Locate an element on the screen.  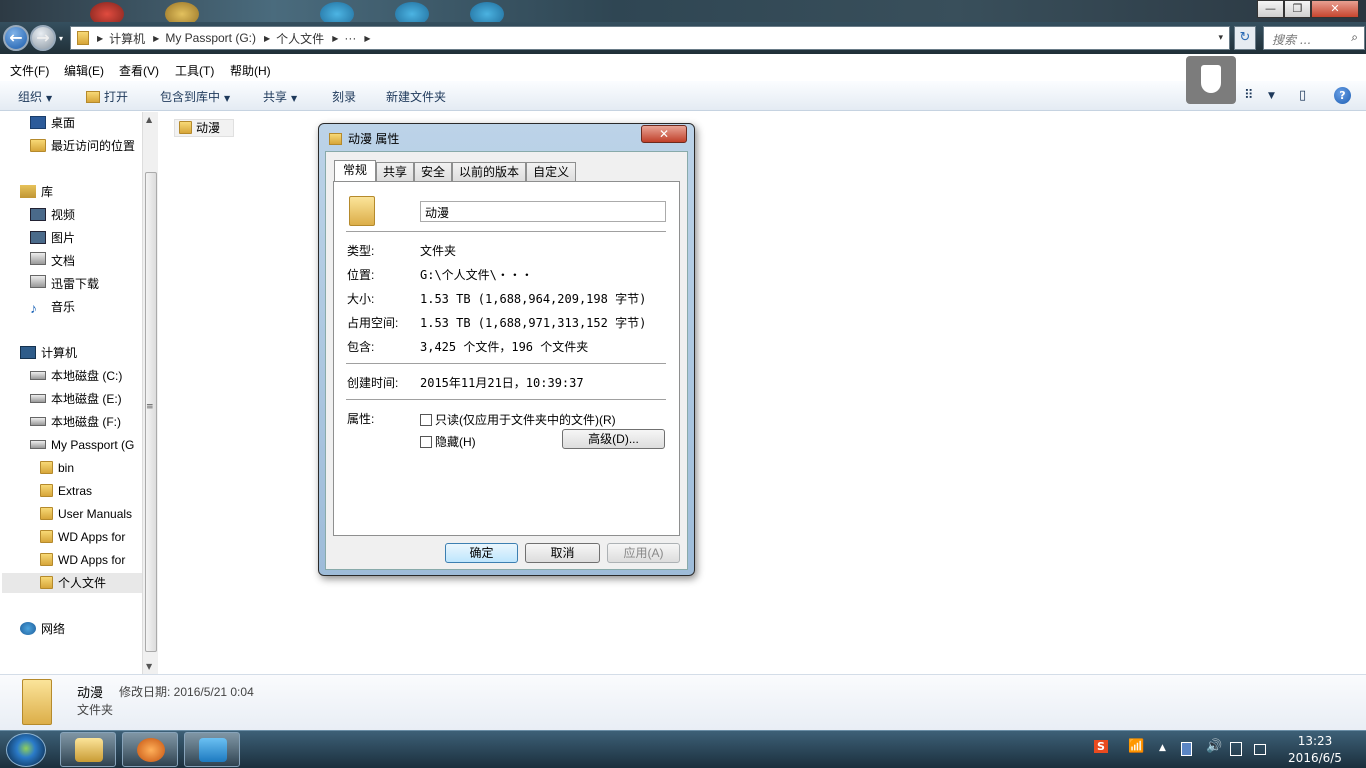
breadcrumb-current: ··· is located at coordinates (350, 38).